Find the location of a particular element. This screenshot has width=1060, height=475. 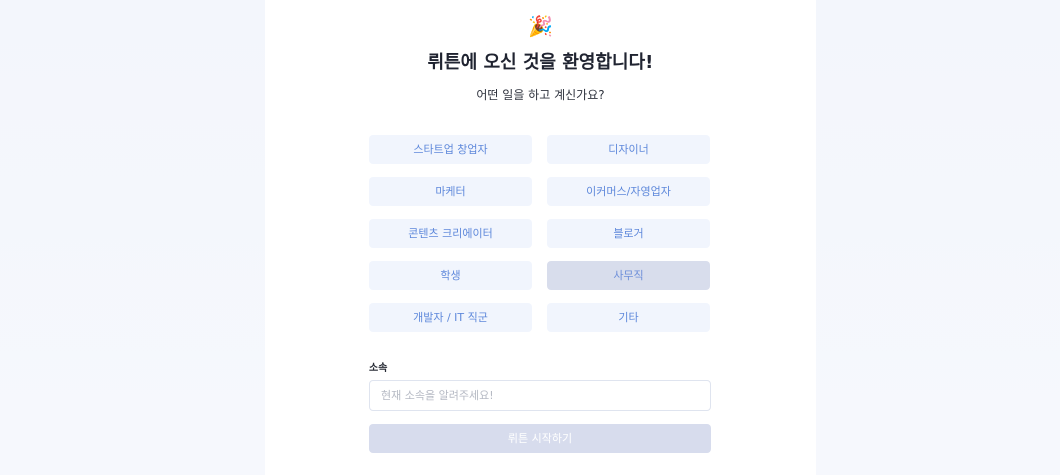

welcome-title: 뤼튼에 오신 것을 환영합니다! is located at coordinates (540, 62).